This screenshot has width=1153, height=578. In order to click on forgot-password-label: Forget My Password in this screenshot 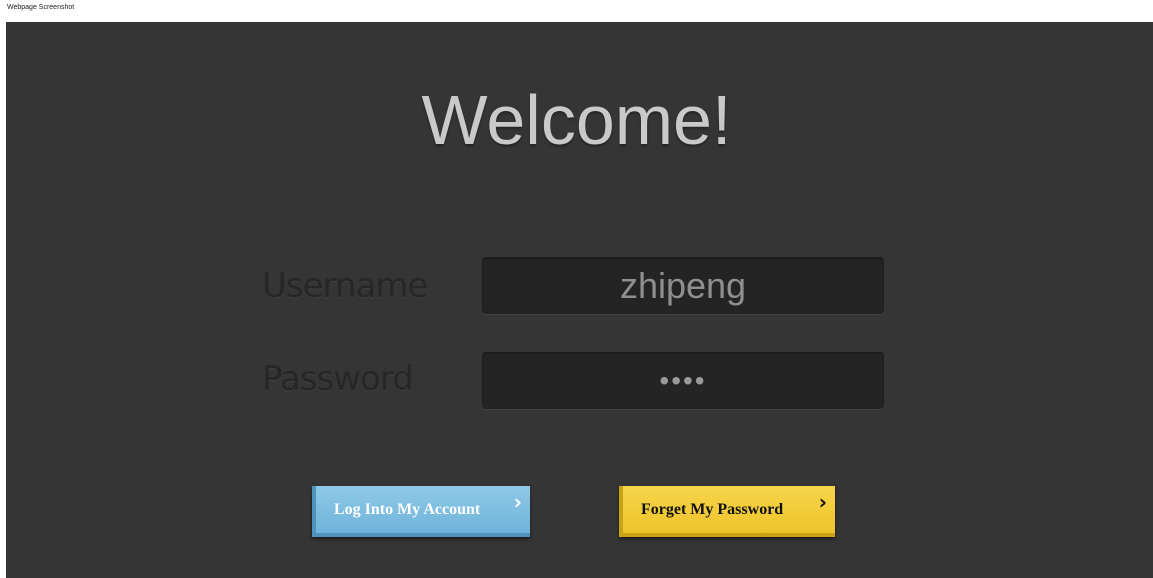, I will do `click(712, 509)`.